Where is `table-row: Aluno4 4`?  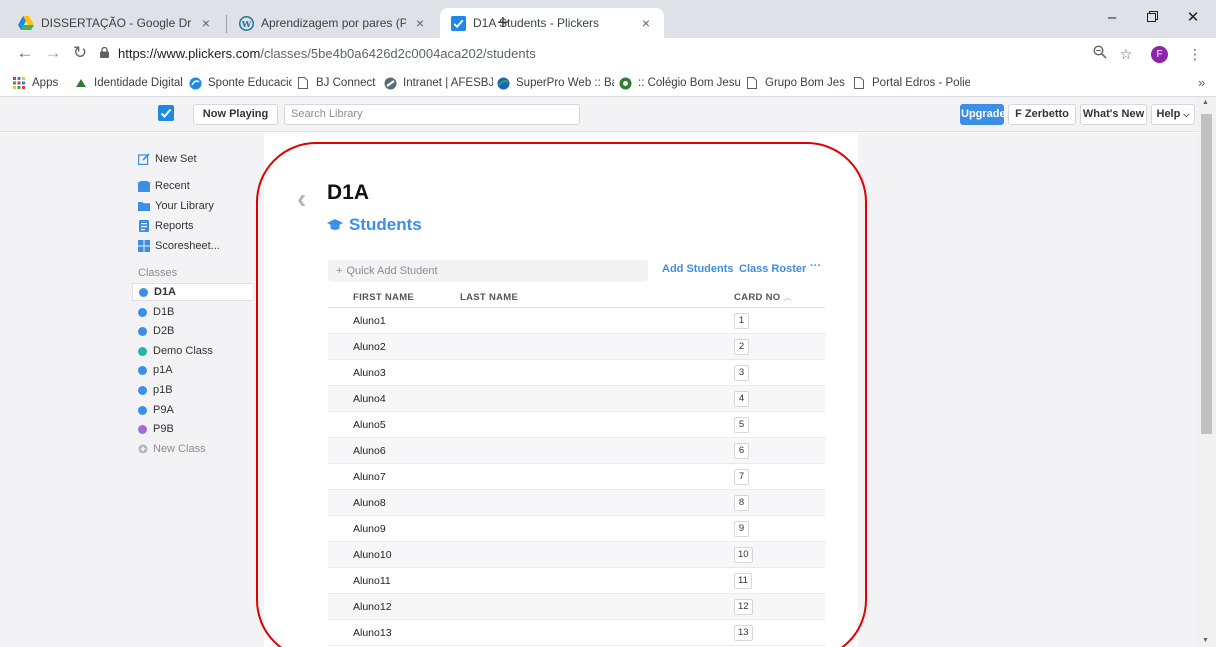 table-row: Aluno4 4 is located at coordinates (576, 399).